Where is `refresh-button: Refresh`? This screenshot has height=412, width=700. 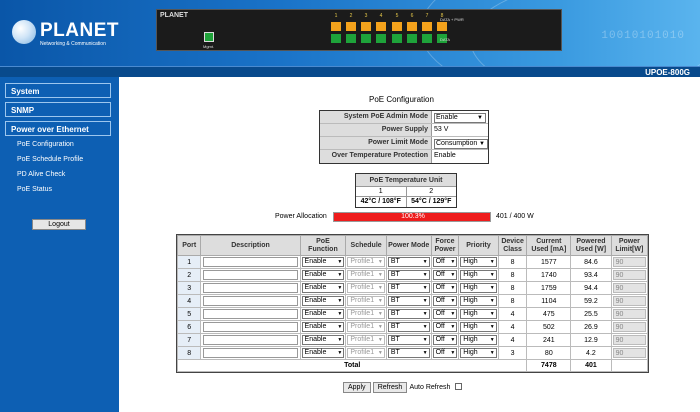
refresh-button: Refresh is located at coordinates (390, 387).